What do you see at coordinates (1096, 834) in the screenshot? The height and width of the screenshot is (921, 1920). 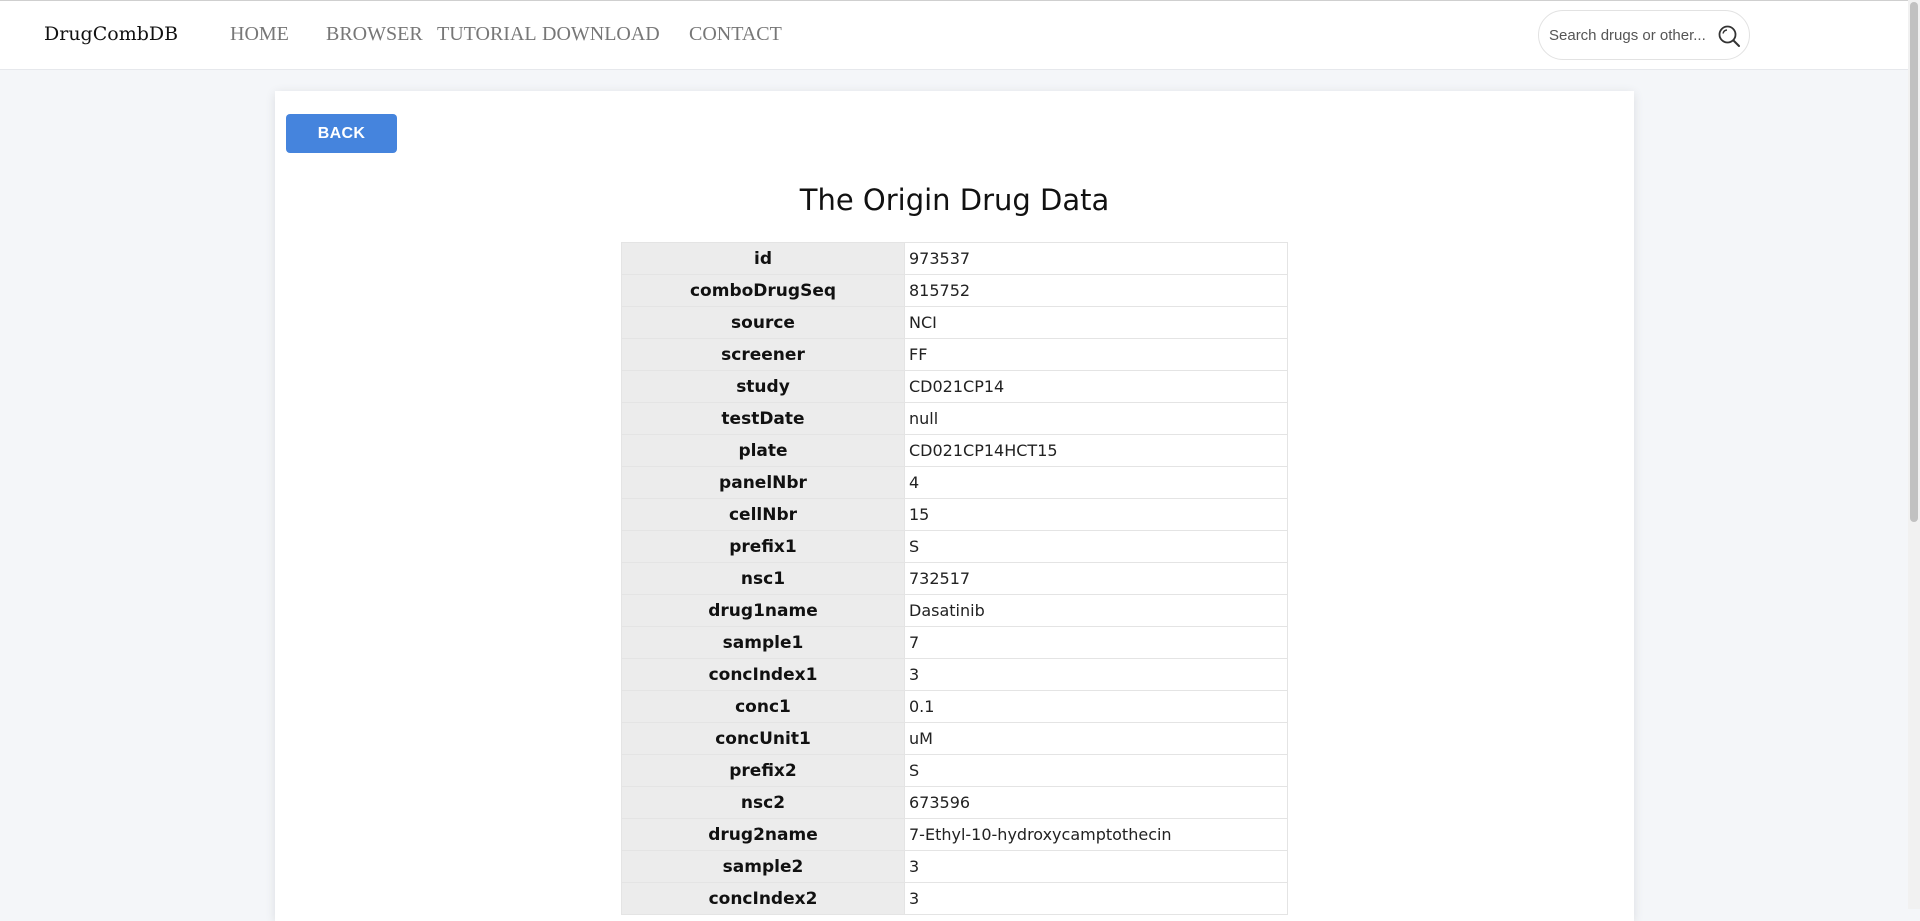 I see `field-value-cell: 7-Ethyl-10-hydroxycamptothecin` at bounding box center [1096, 834].